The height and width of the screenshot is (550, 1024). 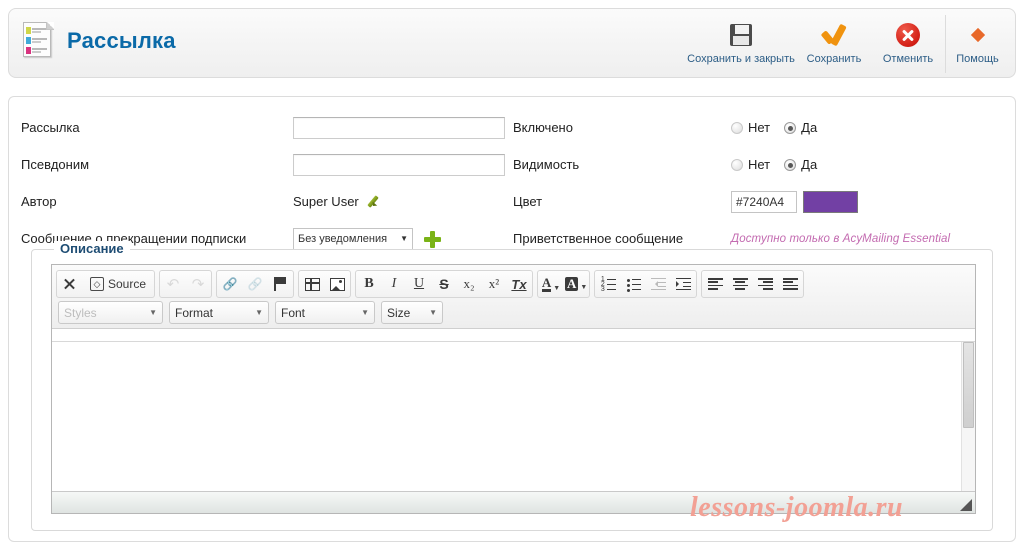 I want to click on editor-group-insert, so click(x=324, y=284).